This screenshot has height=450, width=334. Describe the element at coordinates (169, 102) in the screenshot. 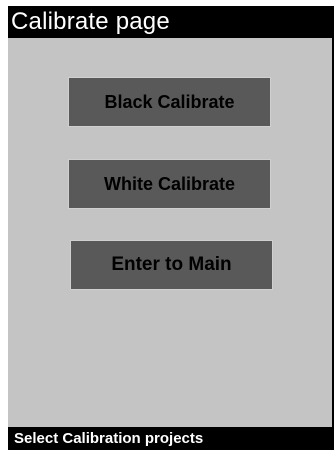

I see `black-calibrate-button: Black Calibrate` at that location.